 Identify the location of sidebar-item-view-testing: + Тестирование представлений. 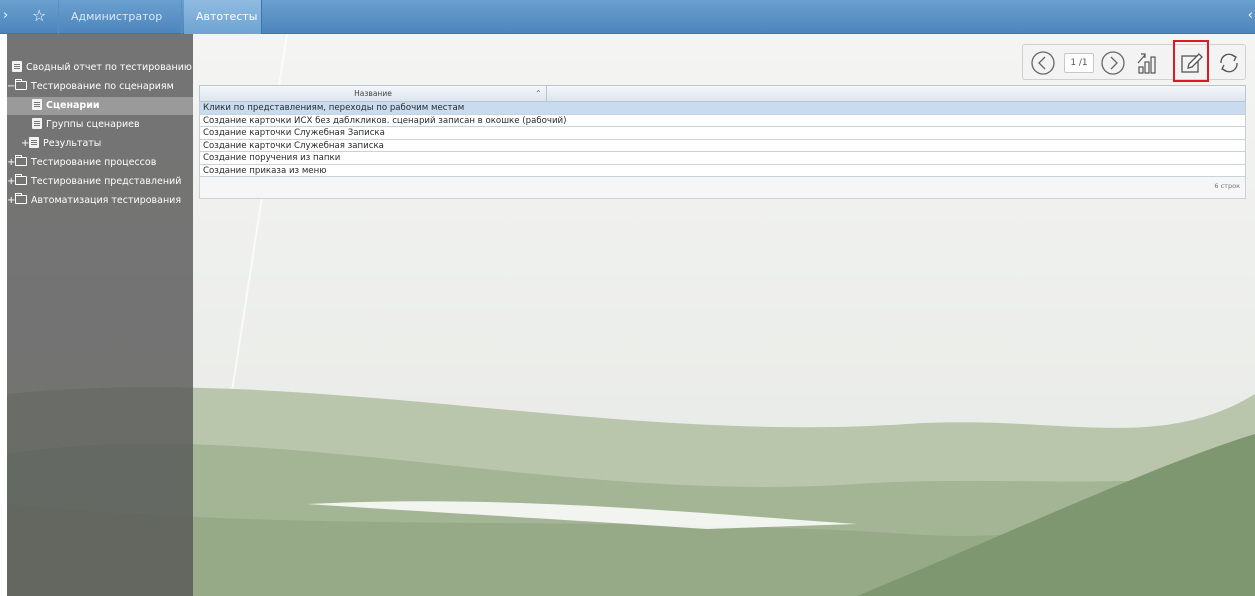
(94, 182).